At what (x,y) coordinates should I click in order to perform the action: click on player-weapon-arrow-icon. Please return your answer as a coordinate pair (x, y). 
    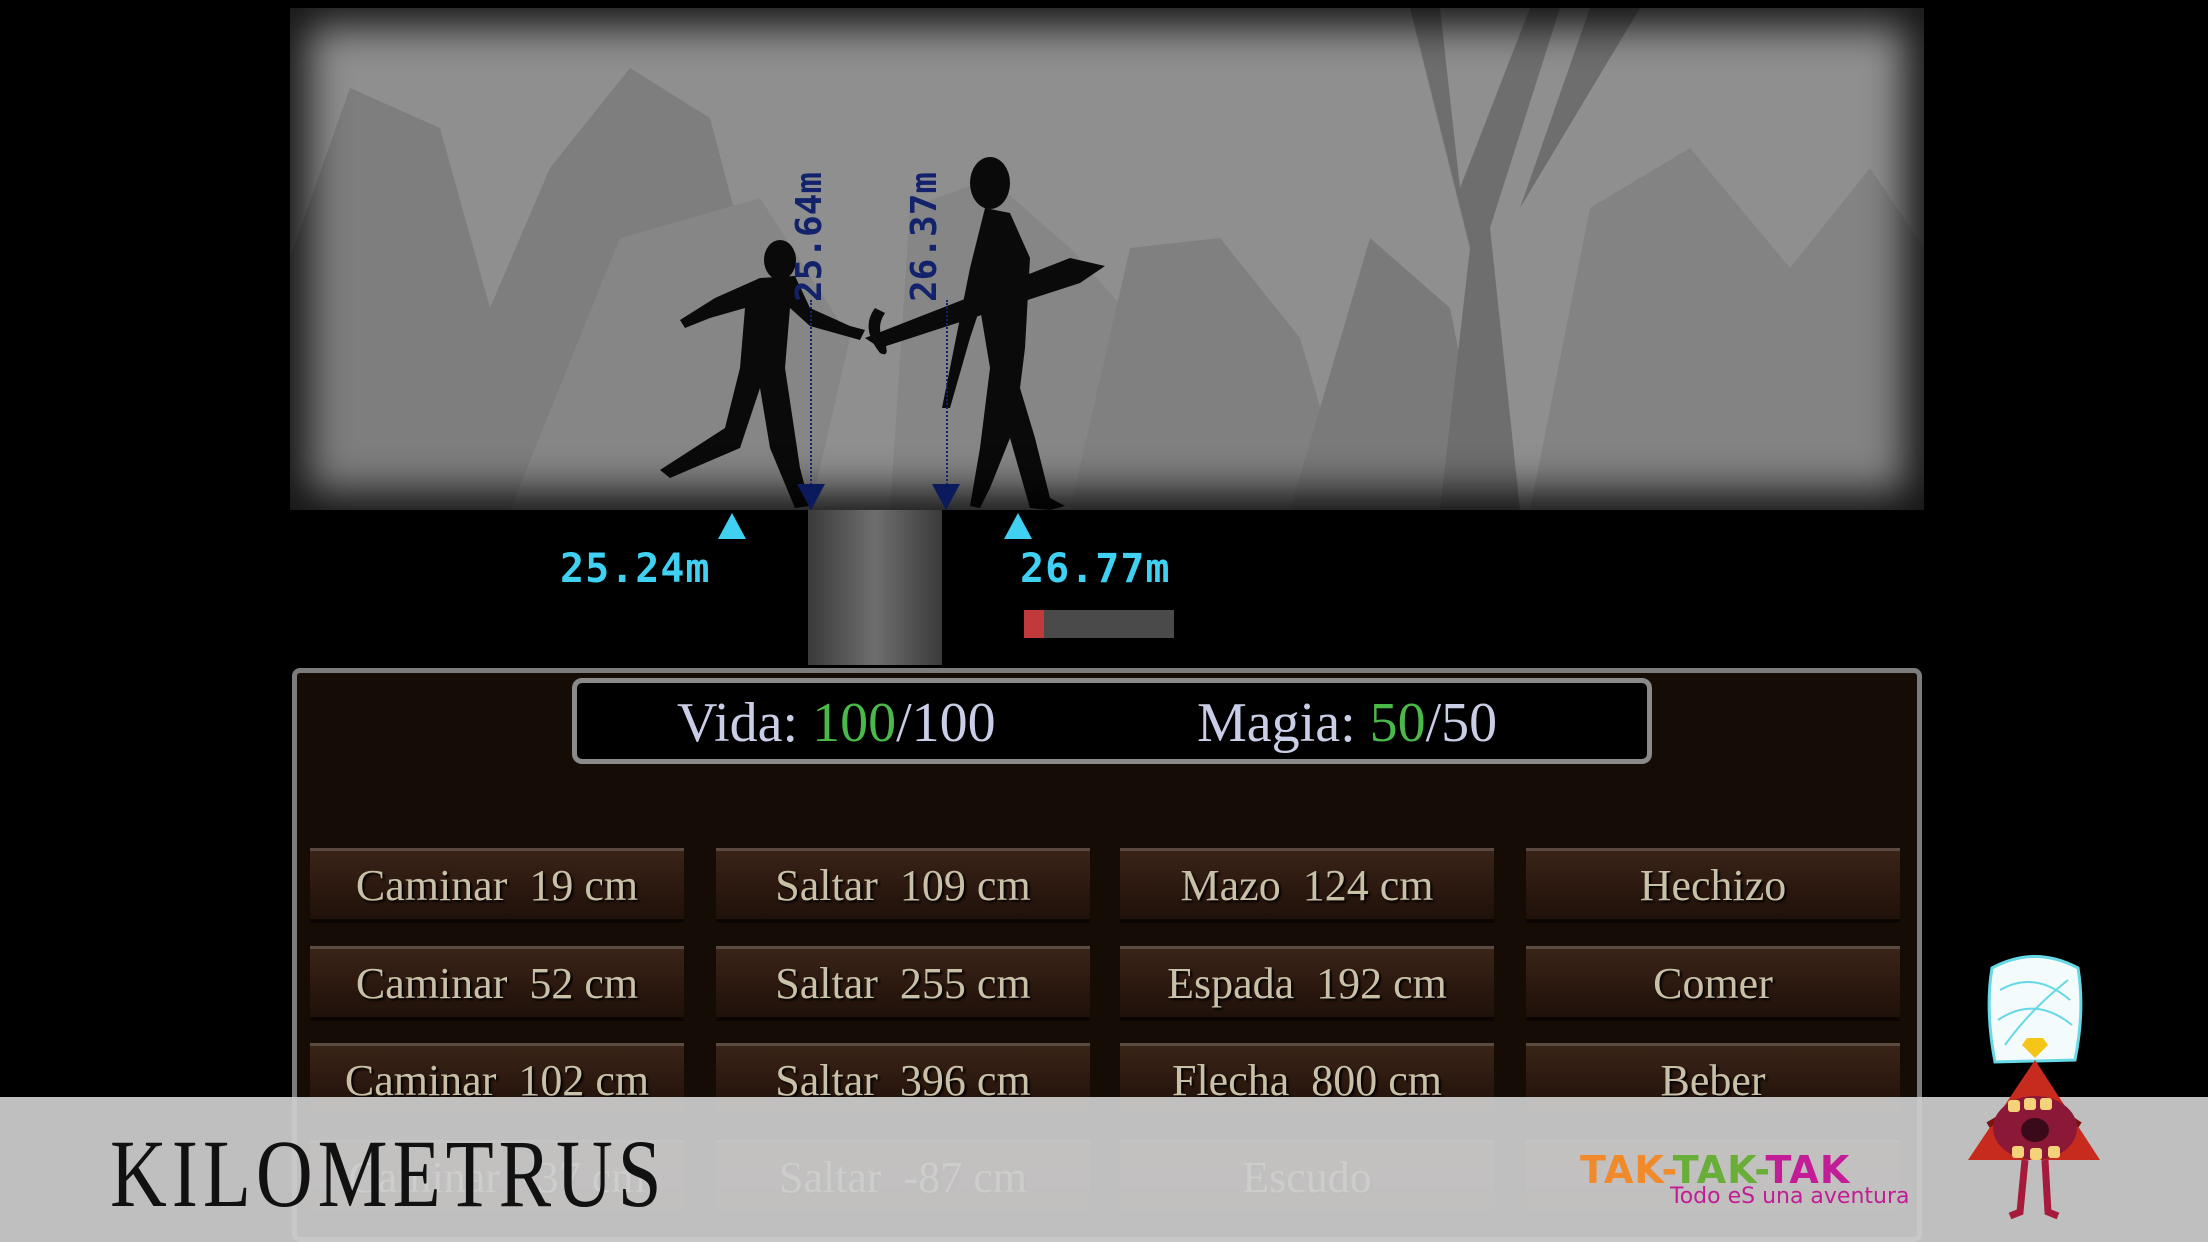
    Looking at the image, I should click on (811, 497).